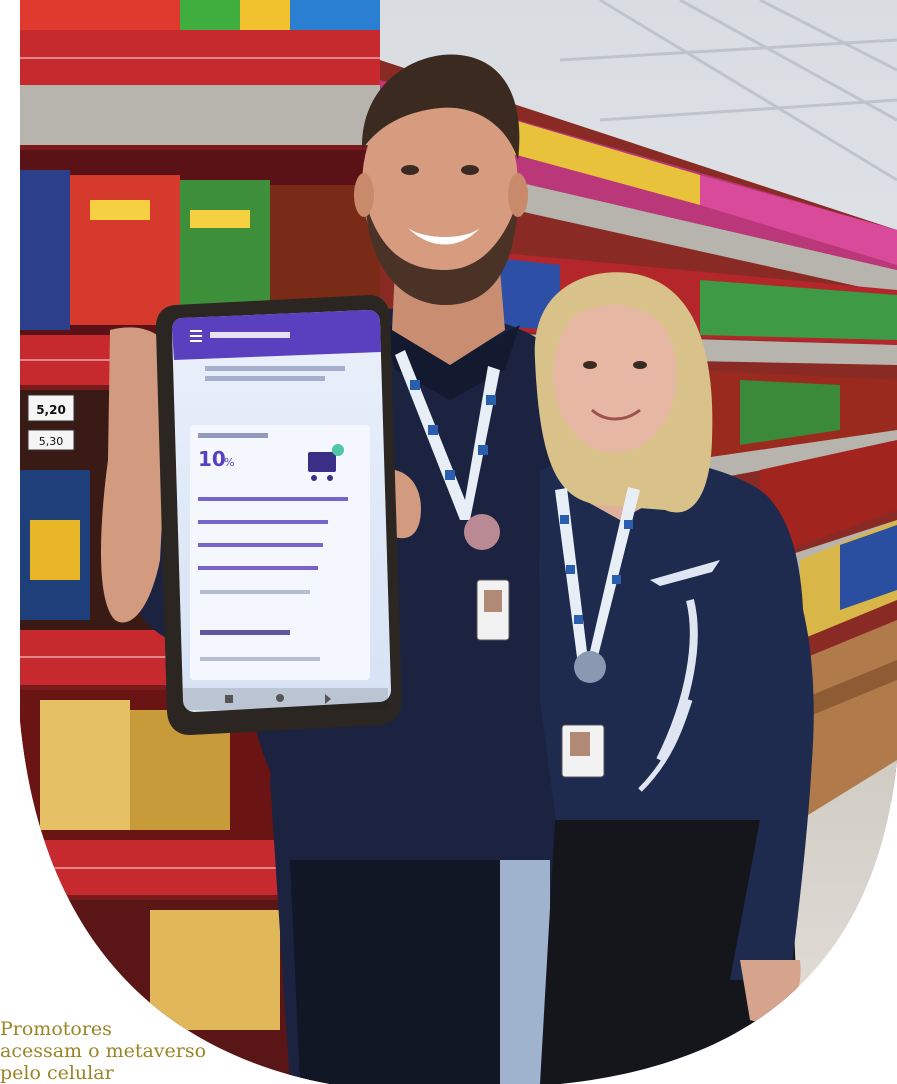  Describe the element at coordinates (322, 462) in the screenshot. I see `cart-icon` at that location.